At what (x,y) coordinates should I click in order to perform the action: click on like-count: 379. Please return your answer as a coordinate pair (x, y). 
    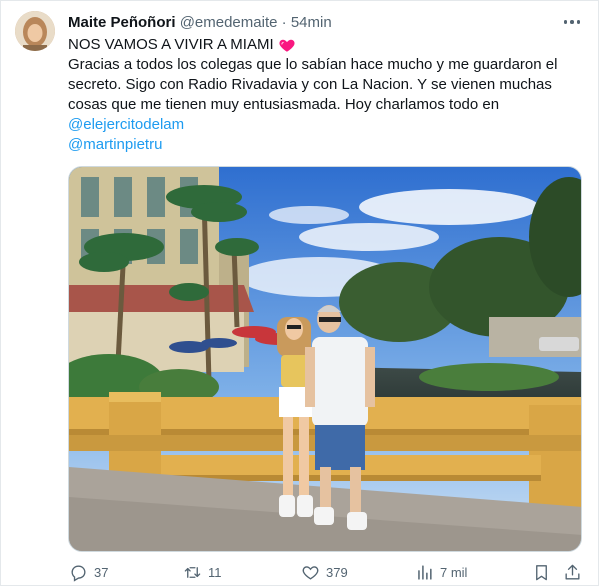
    Looking at the image, I should click on (337, 572).